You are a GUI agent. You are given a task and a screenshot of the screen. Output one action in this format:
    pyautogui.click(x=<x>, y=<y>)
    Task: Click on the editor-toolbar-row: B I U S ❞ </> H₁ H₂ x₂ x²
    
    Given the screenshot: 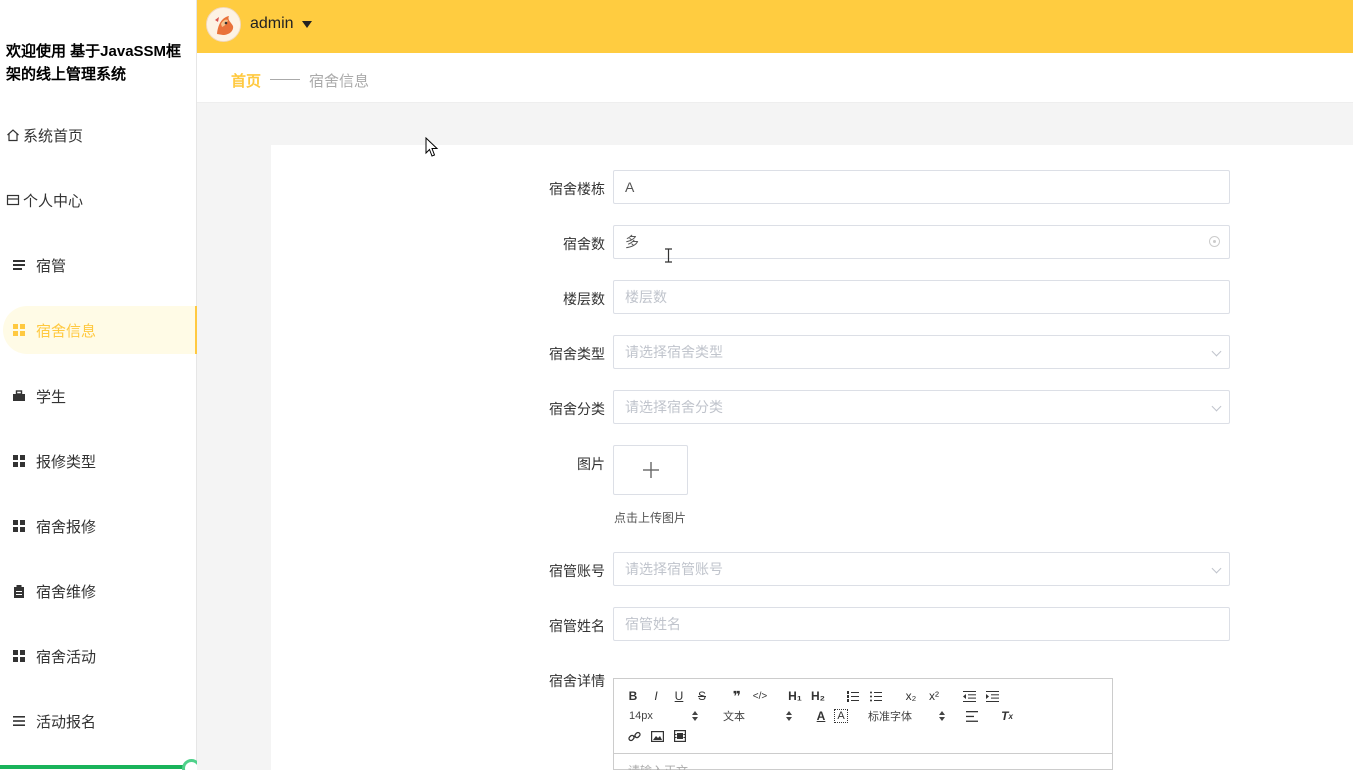 What is the action you would take?
    pyautogui.click(x=812, y=696)
    